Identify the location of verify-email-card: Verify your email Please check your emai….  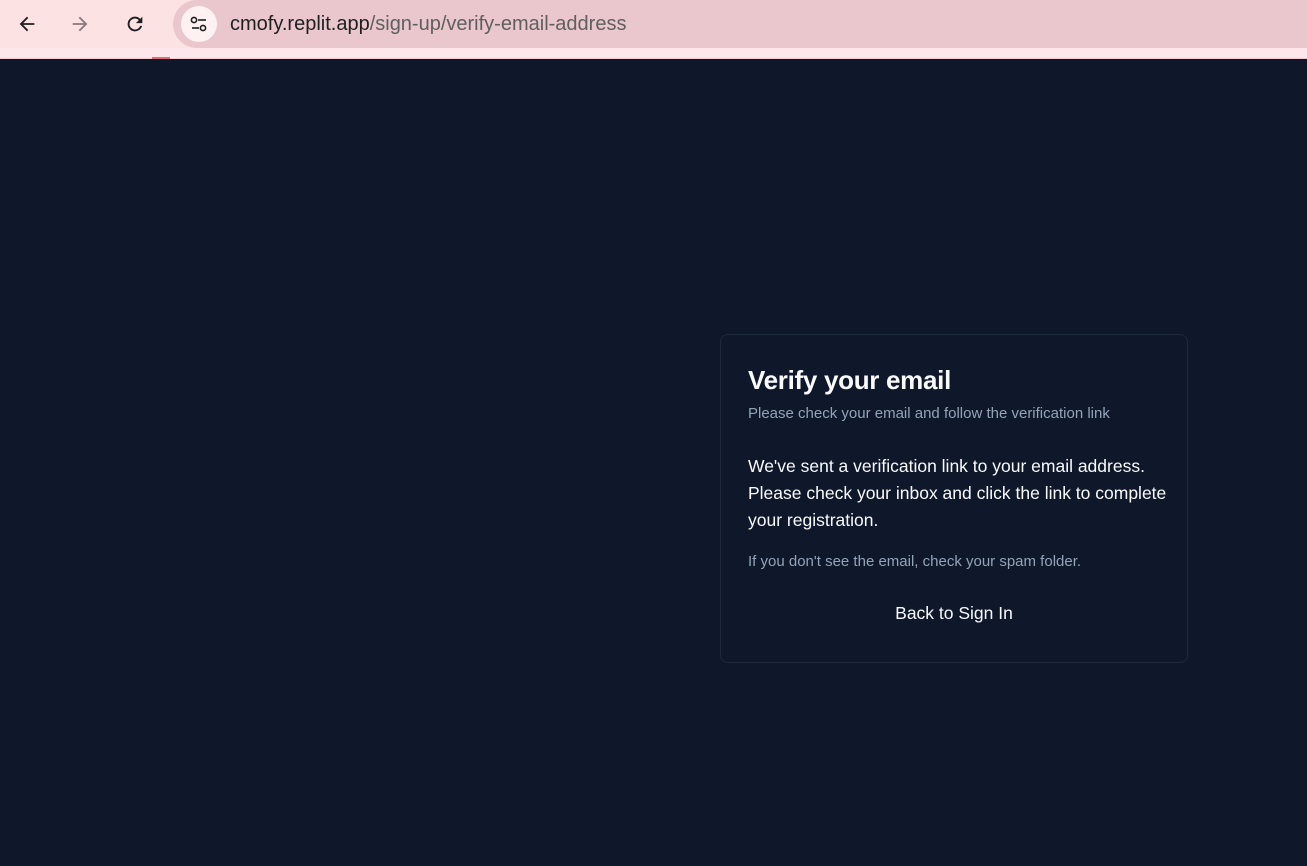
(954, 498).